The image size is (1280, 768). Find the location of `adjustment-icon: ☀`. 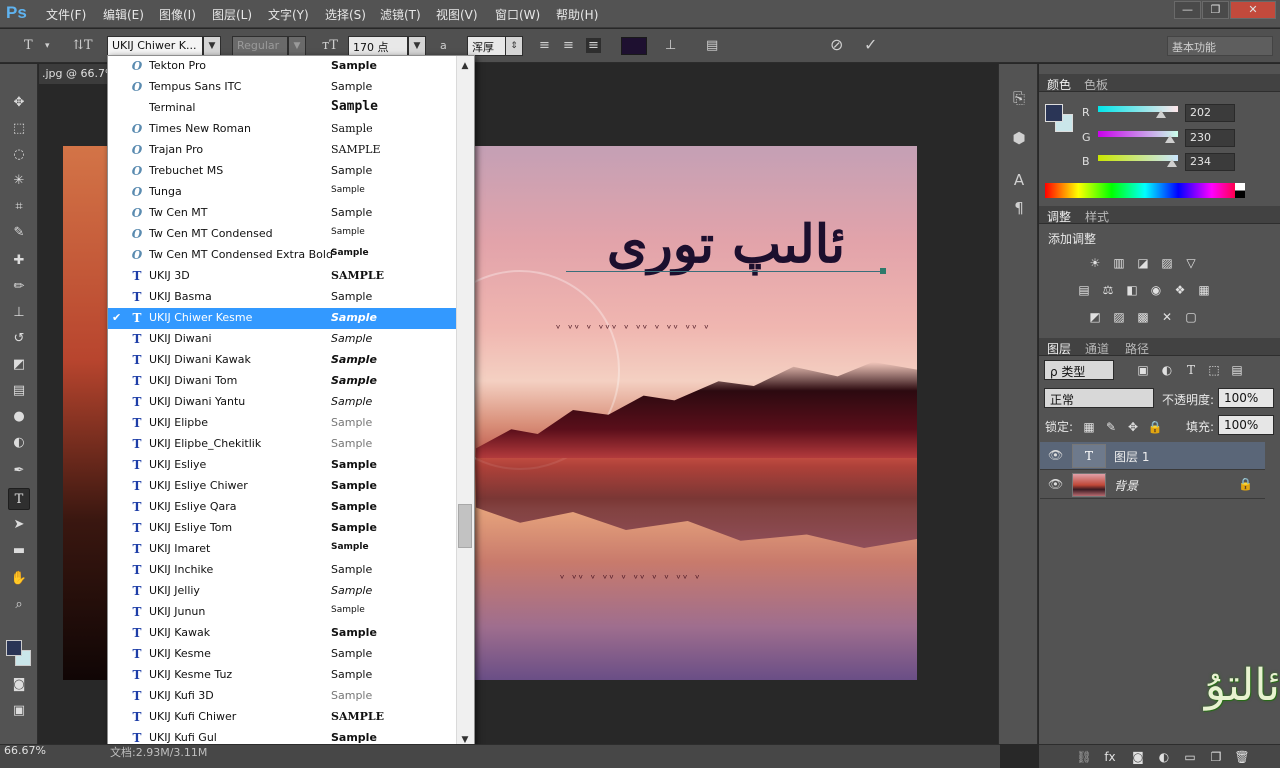

adjustment-icon: ☀ is located at coordinates (1095, 263).